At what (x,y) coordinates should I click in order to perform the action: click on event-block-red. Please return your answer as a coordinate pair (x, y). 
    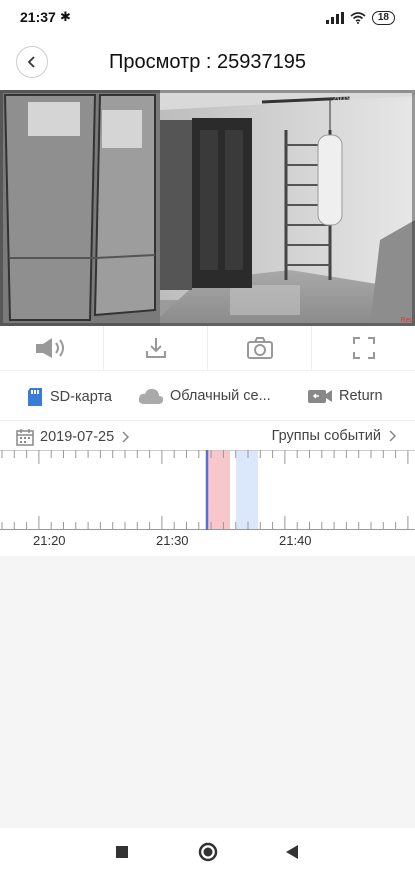
    Looking at the image, I should click on (218, 490).